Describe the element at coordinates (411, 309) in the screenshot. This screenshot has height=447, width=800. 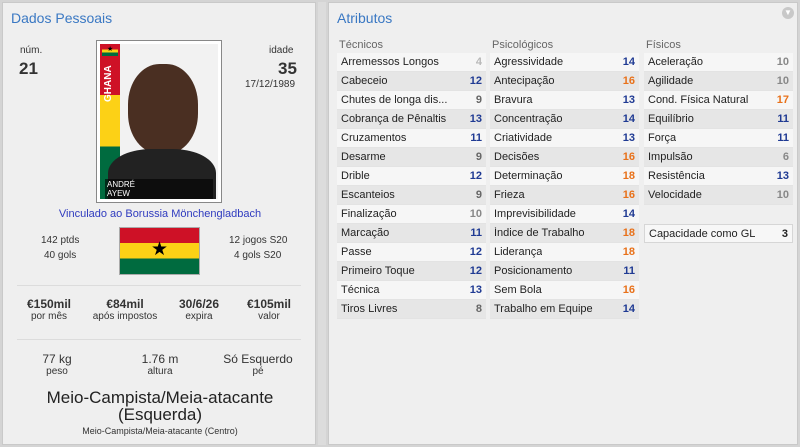
I see `attribute-row: Tiros Livres 8` at that location.